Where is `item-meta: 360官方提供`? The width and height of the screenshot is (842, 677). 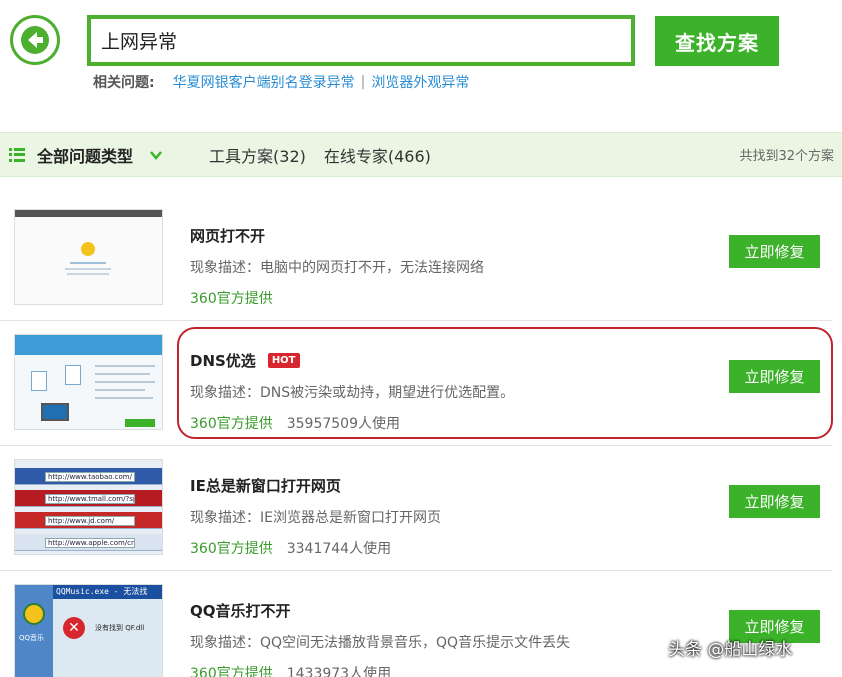
item-meta: 360官方提供 is located at coordinates (231, 298).